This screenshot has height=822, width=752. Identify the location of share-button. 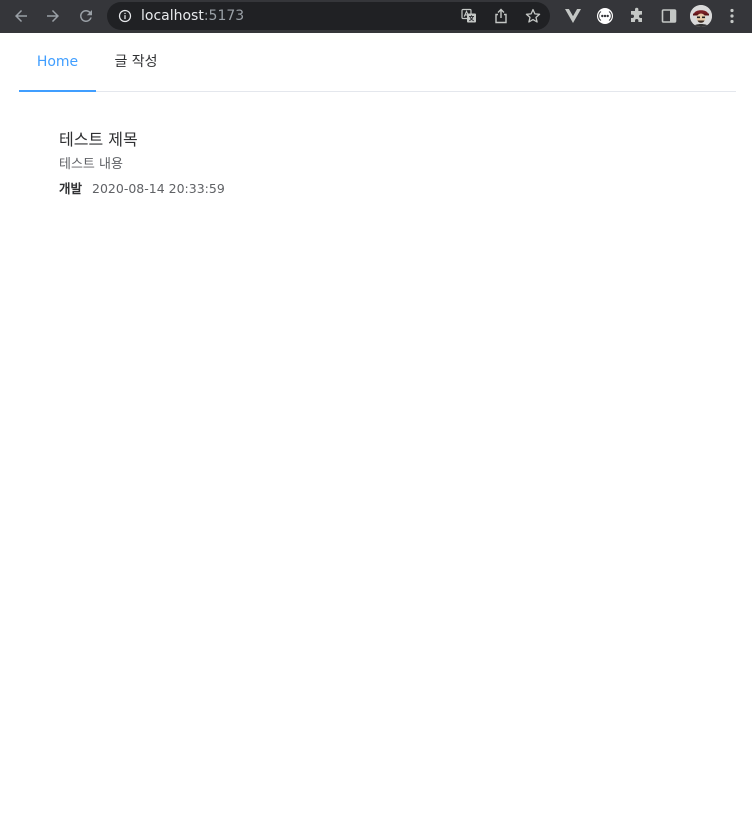
(501, 16).